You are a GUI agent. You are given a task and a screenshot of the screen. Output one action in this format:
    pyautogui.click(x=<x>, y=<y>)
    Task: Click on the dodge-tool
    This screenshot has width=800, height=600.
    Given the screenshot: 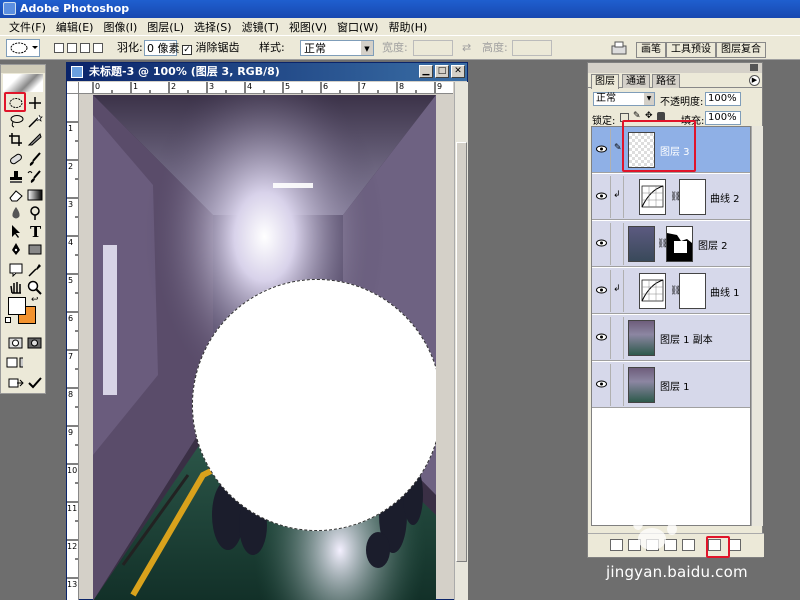 What is the action you would take?
    pyautogui.click(x=35, y=213)
    